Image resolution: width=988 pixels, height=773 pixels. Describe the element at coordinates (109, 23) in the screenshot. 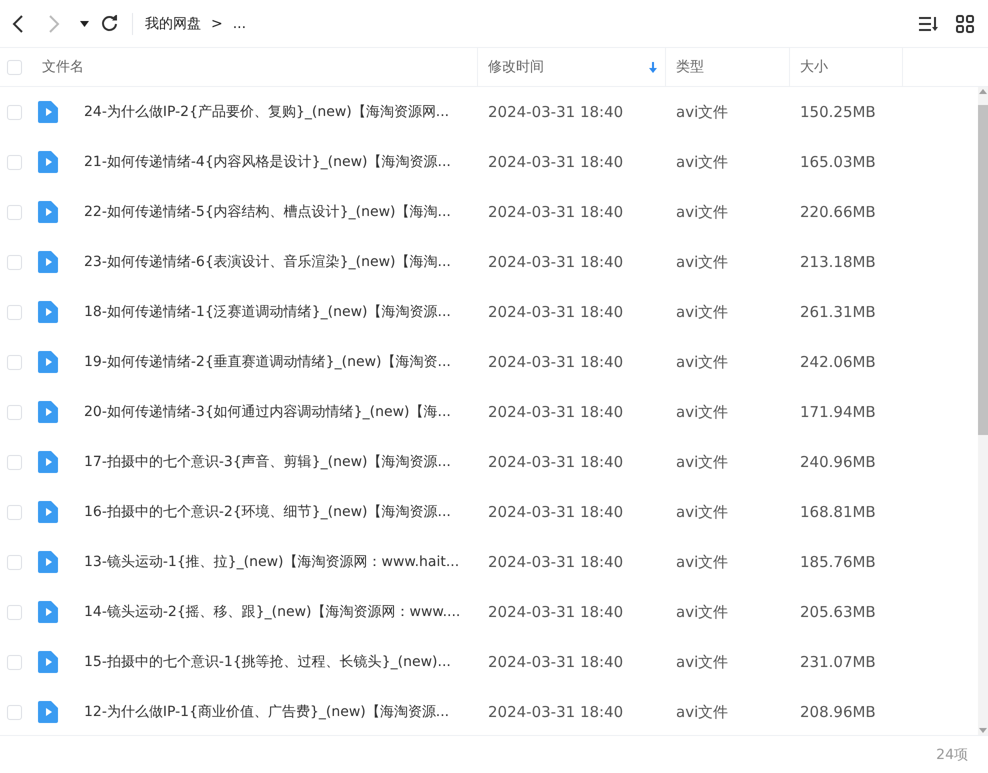

I see `refresh-button` at that location.